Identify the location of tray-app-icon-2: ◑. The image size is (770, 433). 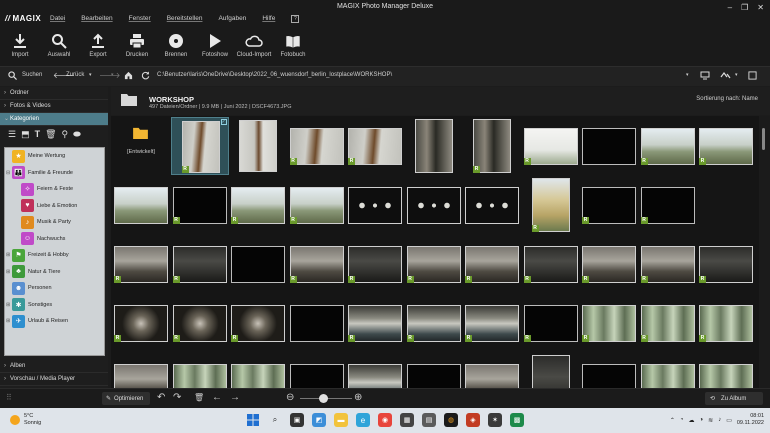
(702, 420).